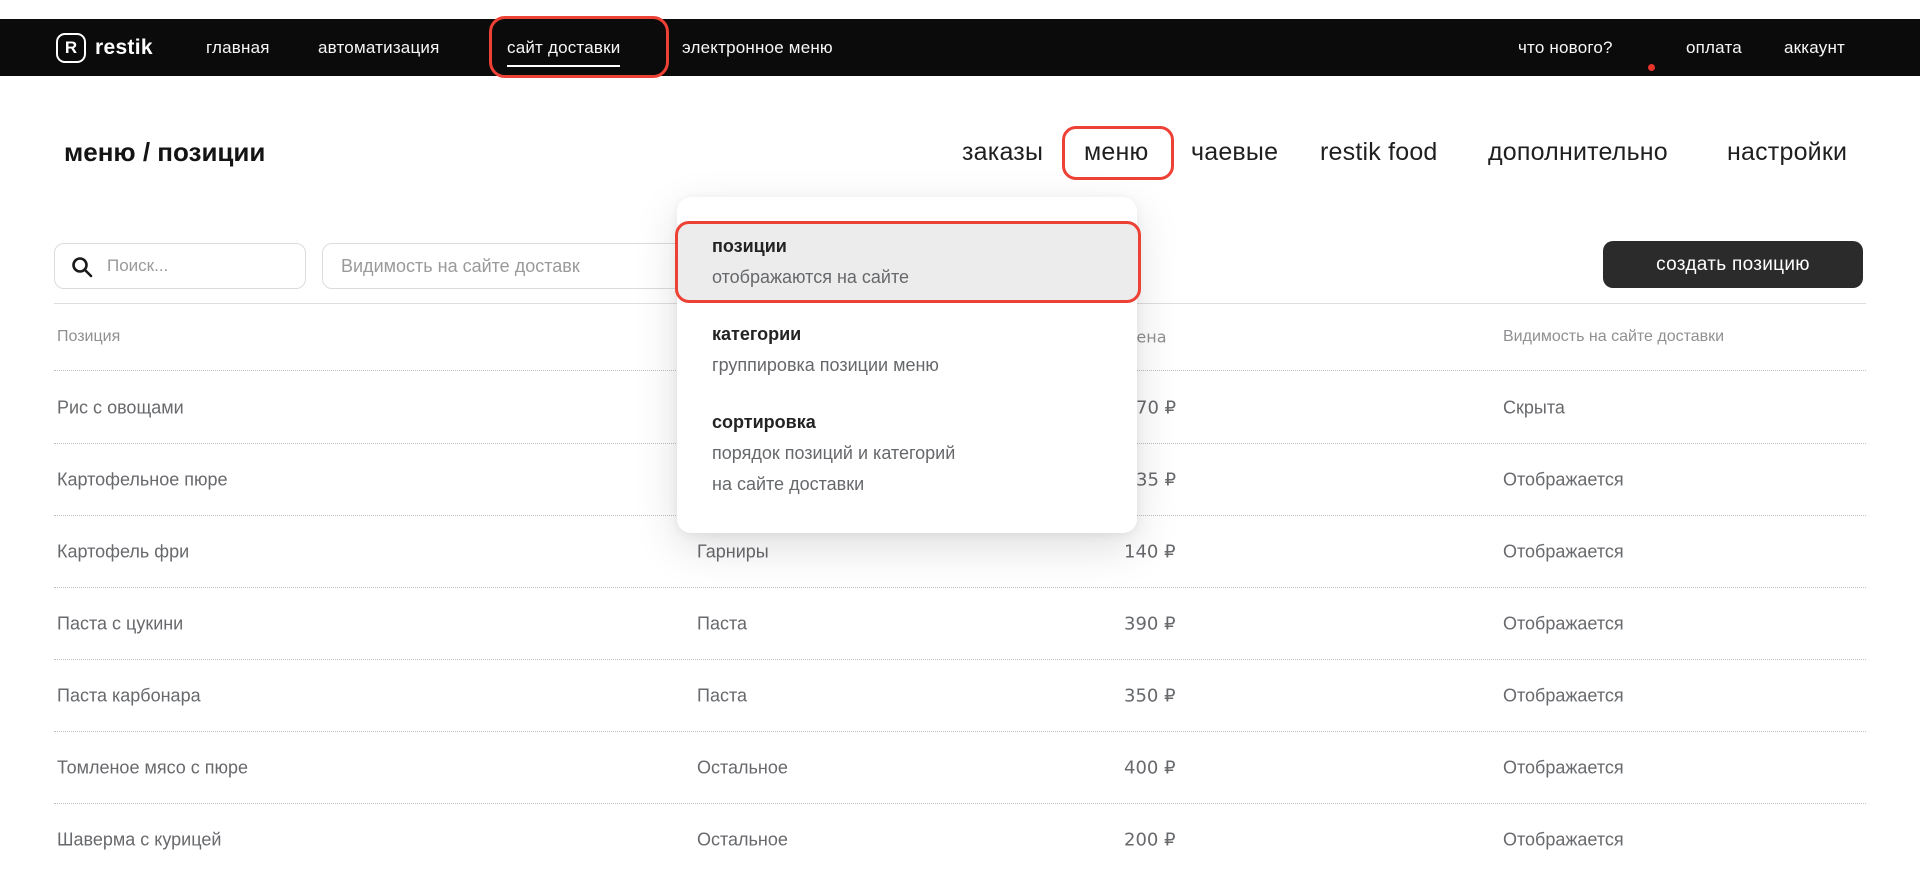 The image size is (1920, 886). What do you see at coordinates (960, 624) in the screenshot?
I see `table-row: Паста с цукини Паста 390 ₽ Отображается` at bounding box center [960, 624].